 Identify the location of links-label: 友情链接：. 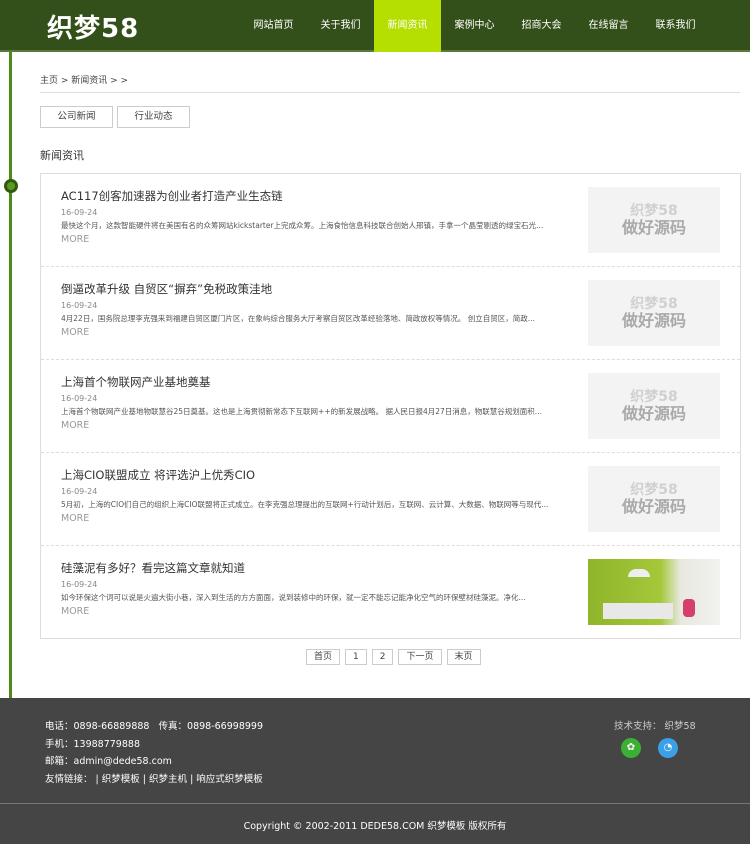
(69, 779).